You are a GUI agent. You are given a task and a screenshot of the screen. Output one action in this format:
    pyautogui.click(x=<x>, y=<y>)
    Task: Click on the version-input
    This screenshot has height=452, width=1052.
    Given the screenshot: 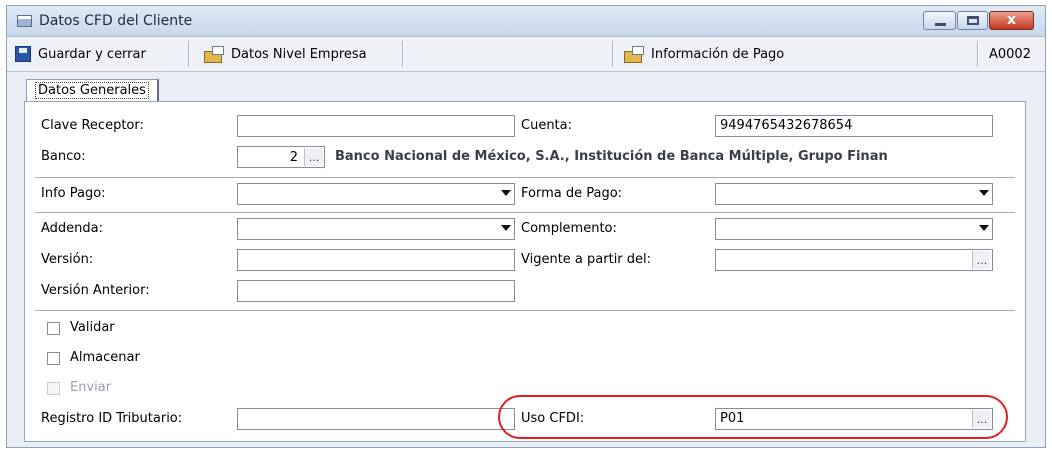 What is the action you would take?
    pyautogui.click(x=376, y=260)
    